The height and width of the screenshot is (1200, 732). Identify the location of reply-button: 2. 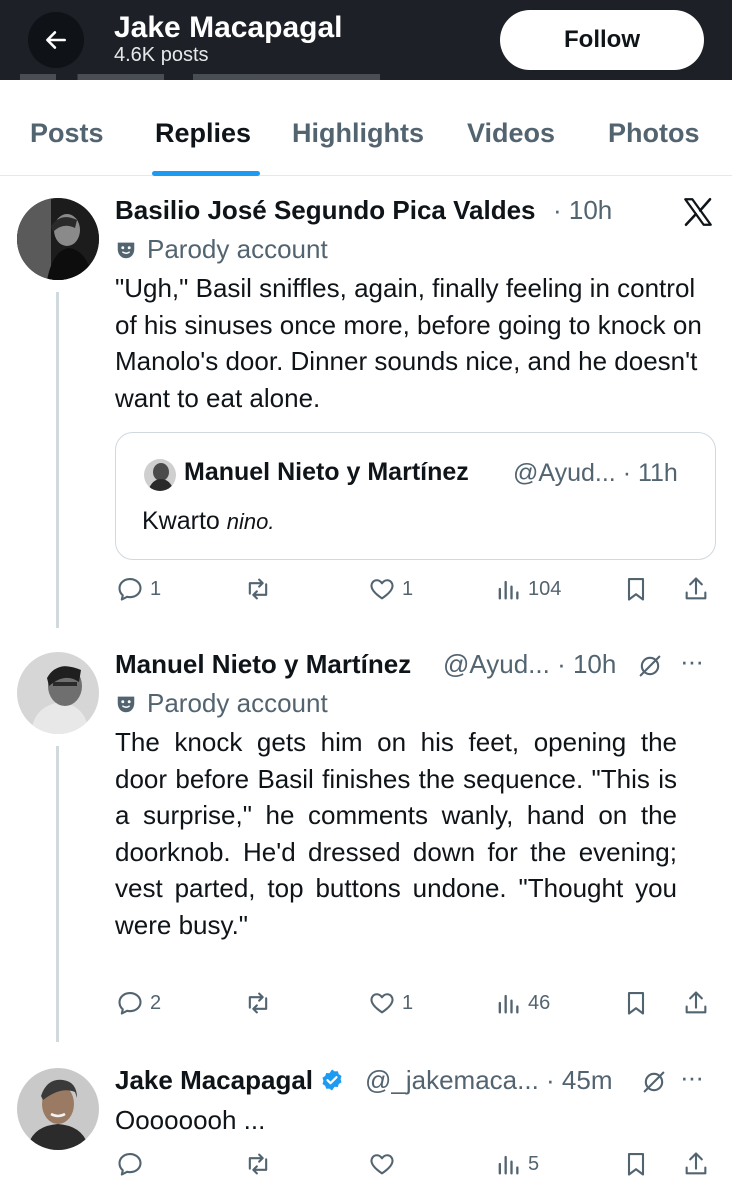
(138, 1003).